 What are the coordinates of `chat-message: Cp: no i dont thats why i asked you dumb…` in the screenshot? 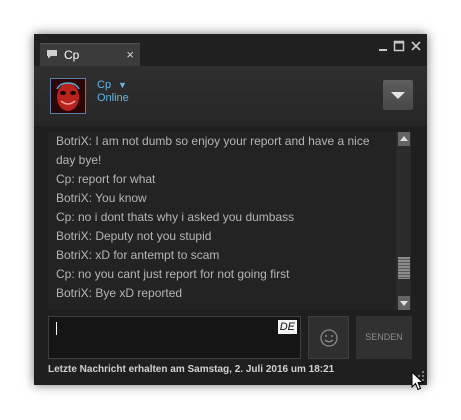 It's located at (175, 217).